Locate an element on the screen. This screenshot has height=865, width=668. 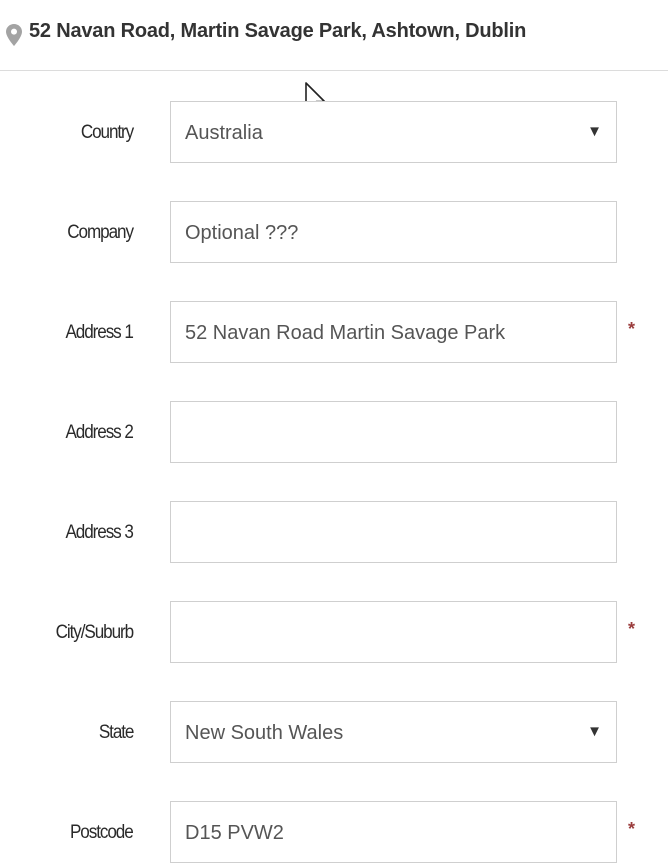
city-input is located at coordinates (393, 632).